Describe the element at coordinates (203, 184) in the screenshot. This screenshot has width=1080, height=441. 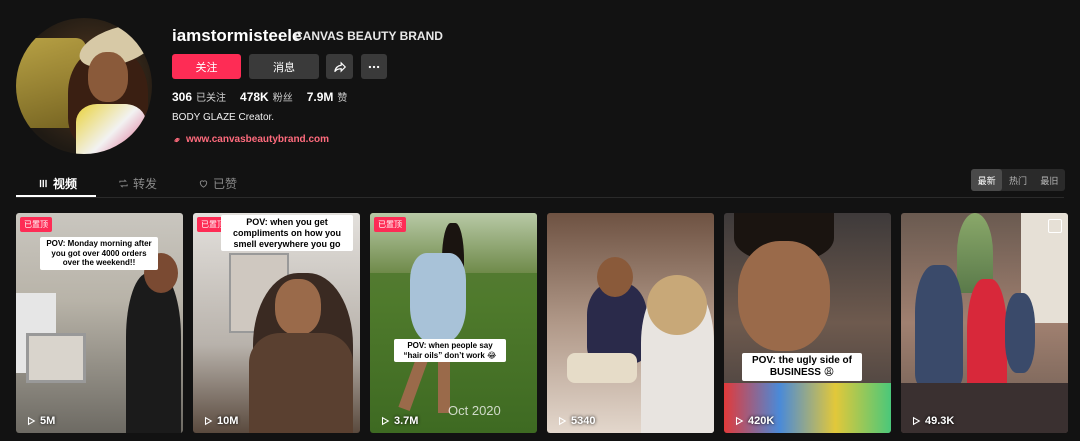
I see `heart-icon` at that location.